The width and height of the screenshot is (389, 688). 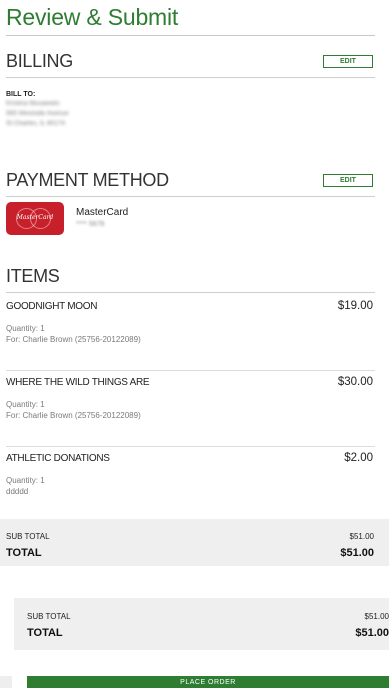 What do you see at coordinates (201, 624) in the screenshot?
I see `sticky-order-totals: SUB TOTAL $51.00 TOTAL $51.00` at bounding box center [201, 624].